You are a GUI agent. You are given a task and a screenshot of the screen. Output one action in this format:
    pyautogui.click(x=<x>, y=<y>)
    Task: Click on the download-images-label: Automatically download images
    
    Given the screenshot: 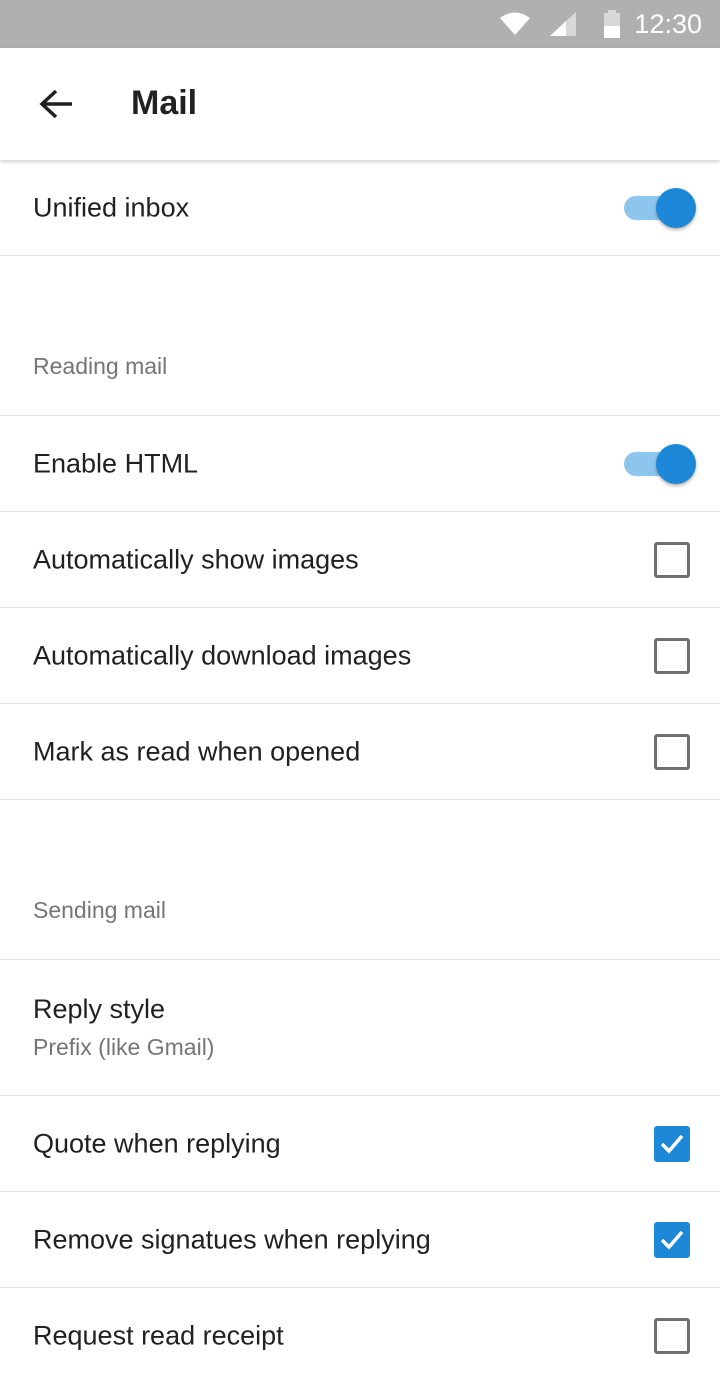 What is the action you would take?
    pyautogui.click(x=222, y=655)
    